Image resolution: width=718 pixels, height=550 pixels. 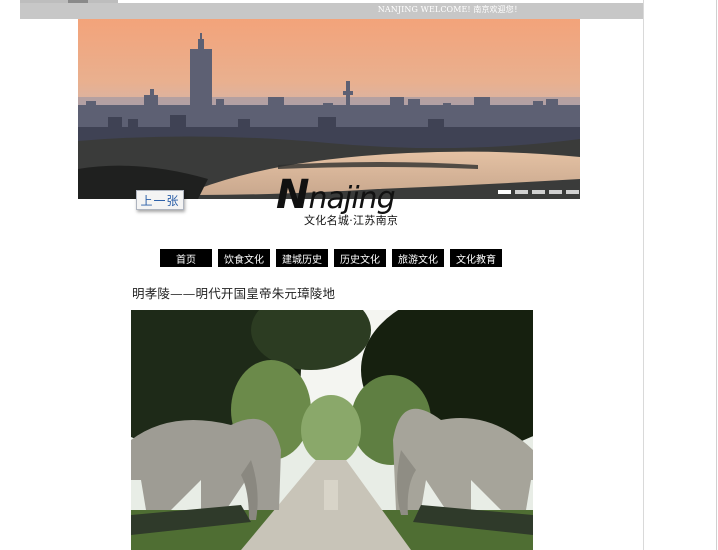 I want to click on logo-subtitle: 文化名城·江苏南京, so click(x=351, y=220).